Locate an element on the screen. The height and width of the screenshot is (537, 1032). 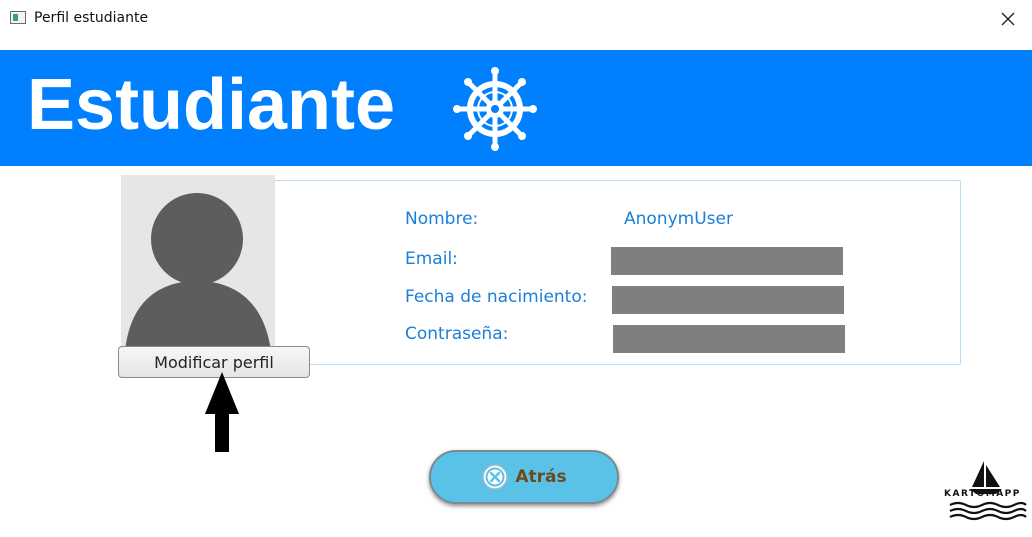
name-value: AnonymUser is located at coordinates (678, 219).